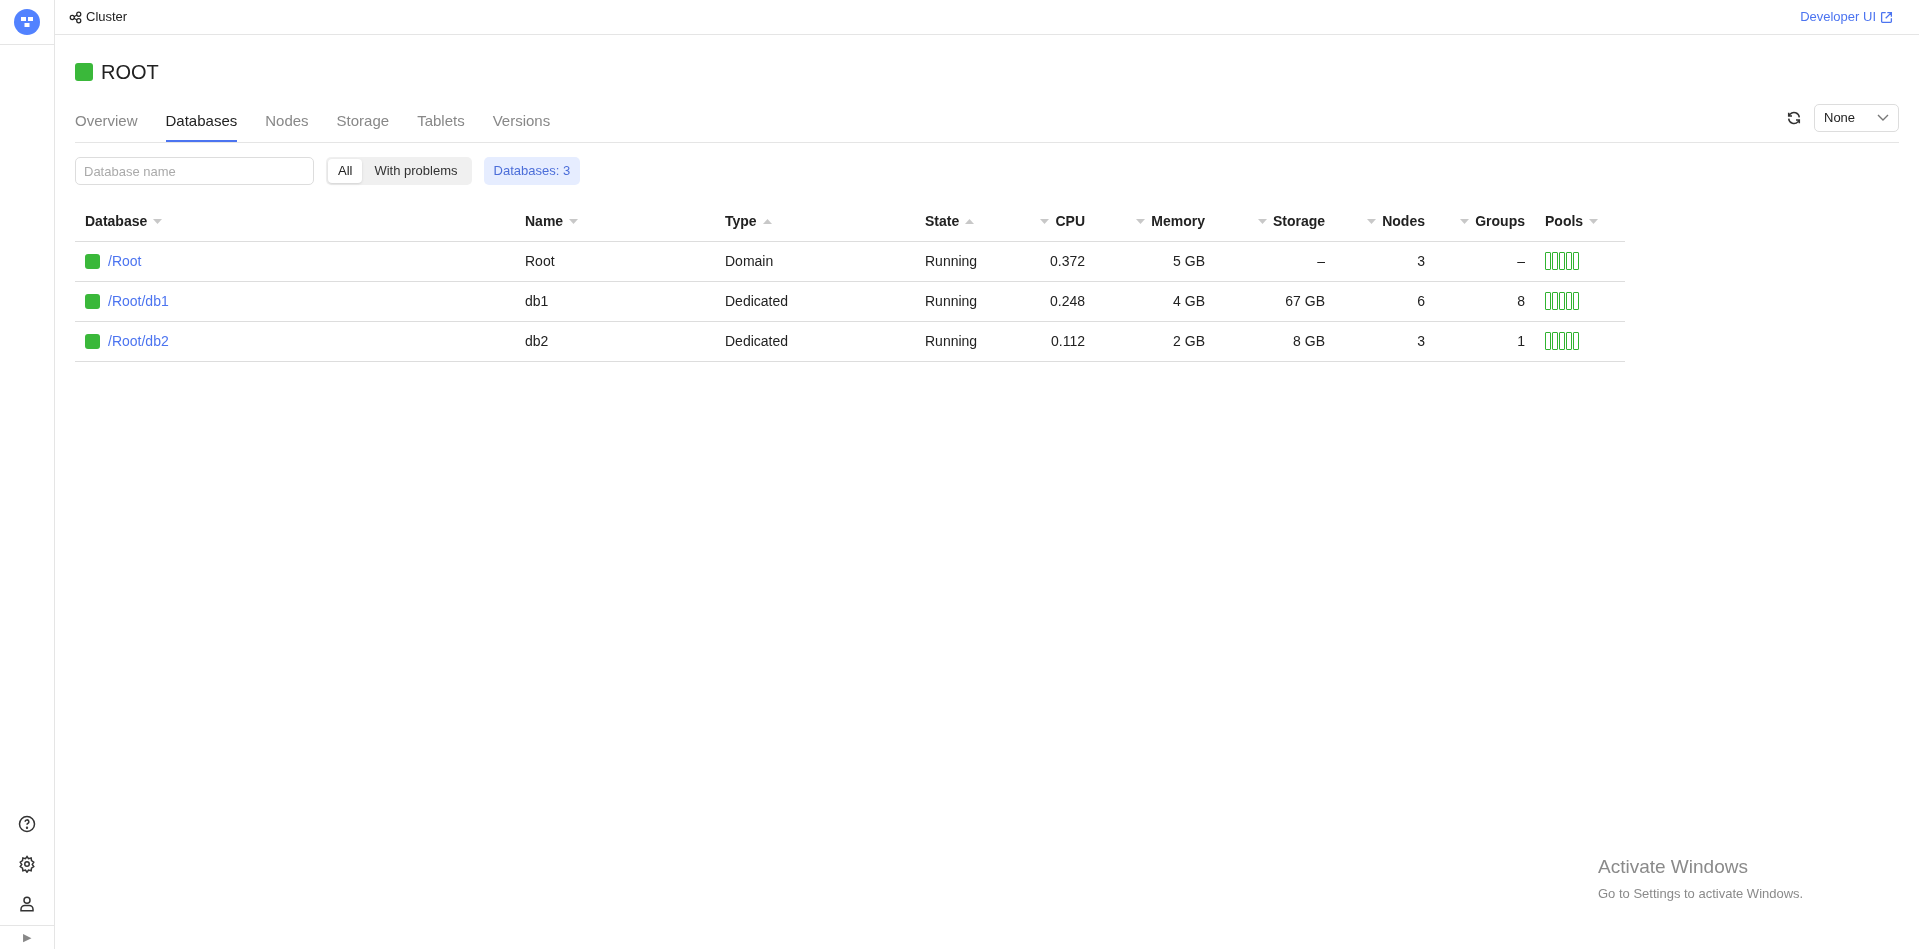 The height and width of the screenshot is (949, 1919). Describe the element at coordinates (75, 17) in the screenshot. I see `cluster-icon` at that location.